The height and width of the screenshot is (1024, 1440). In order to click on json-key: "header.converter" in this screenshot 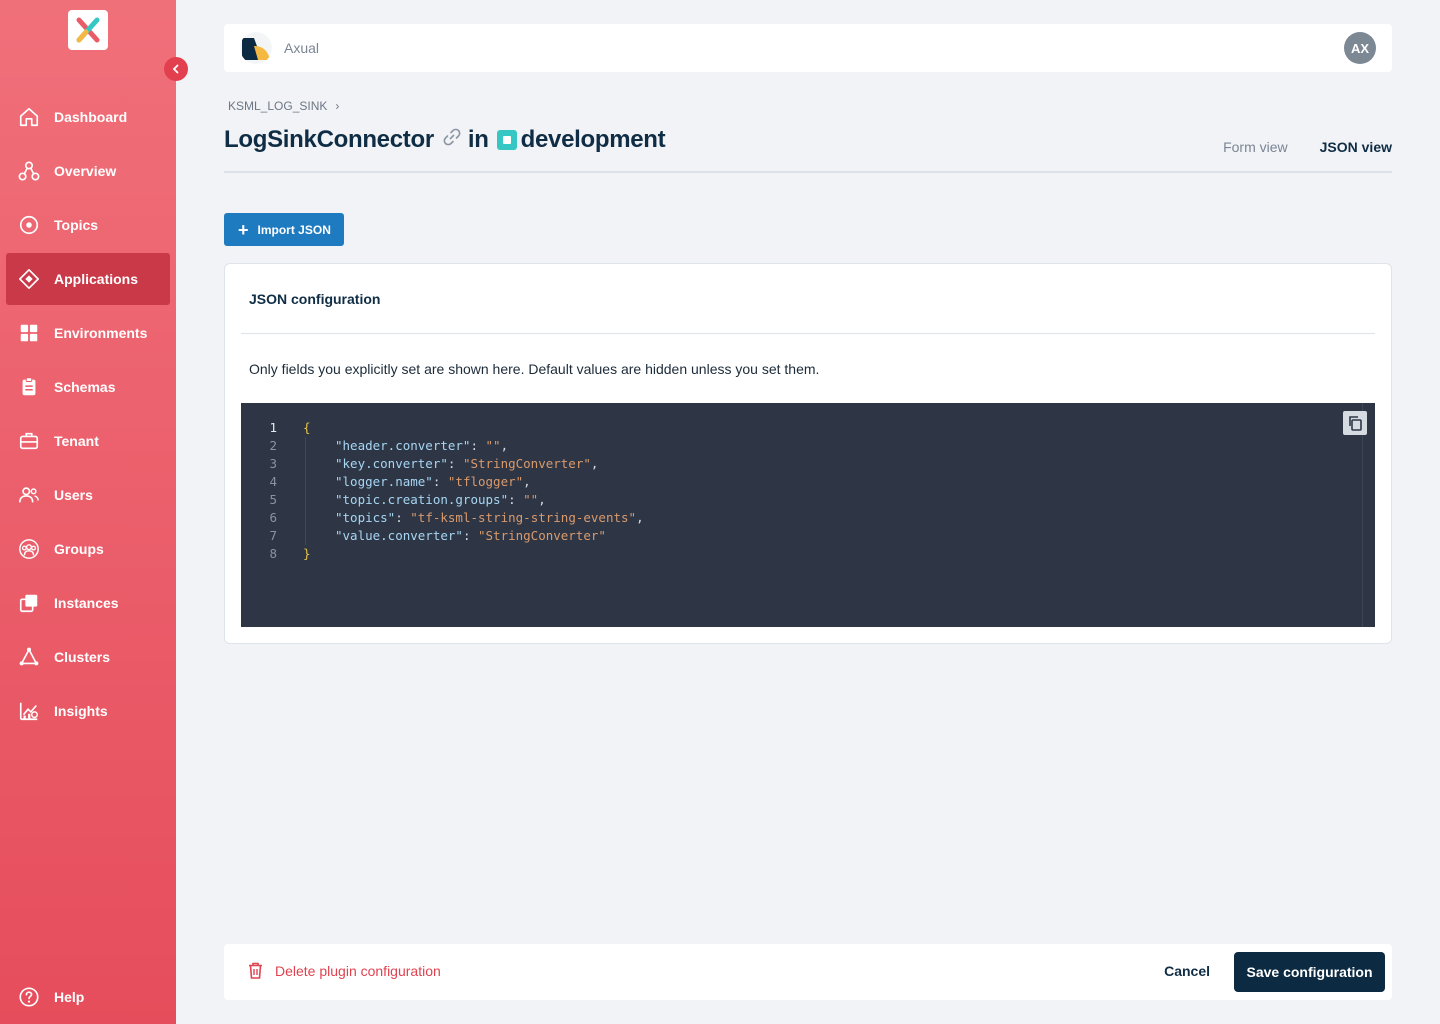, I will do `click(403, 445)`.